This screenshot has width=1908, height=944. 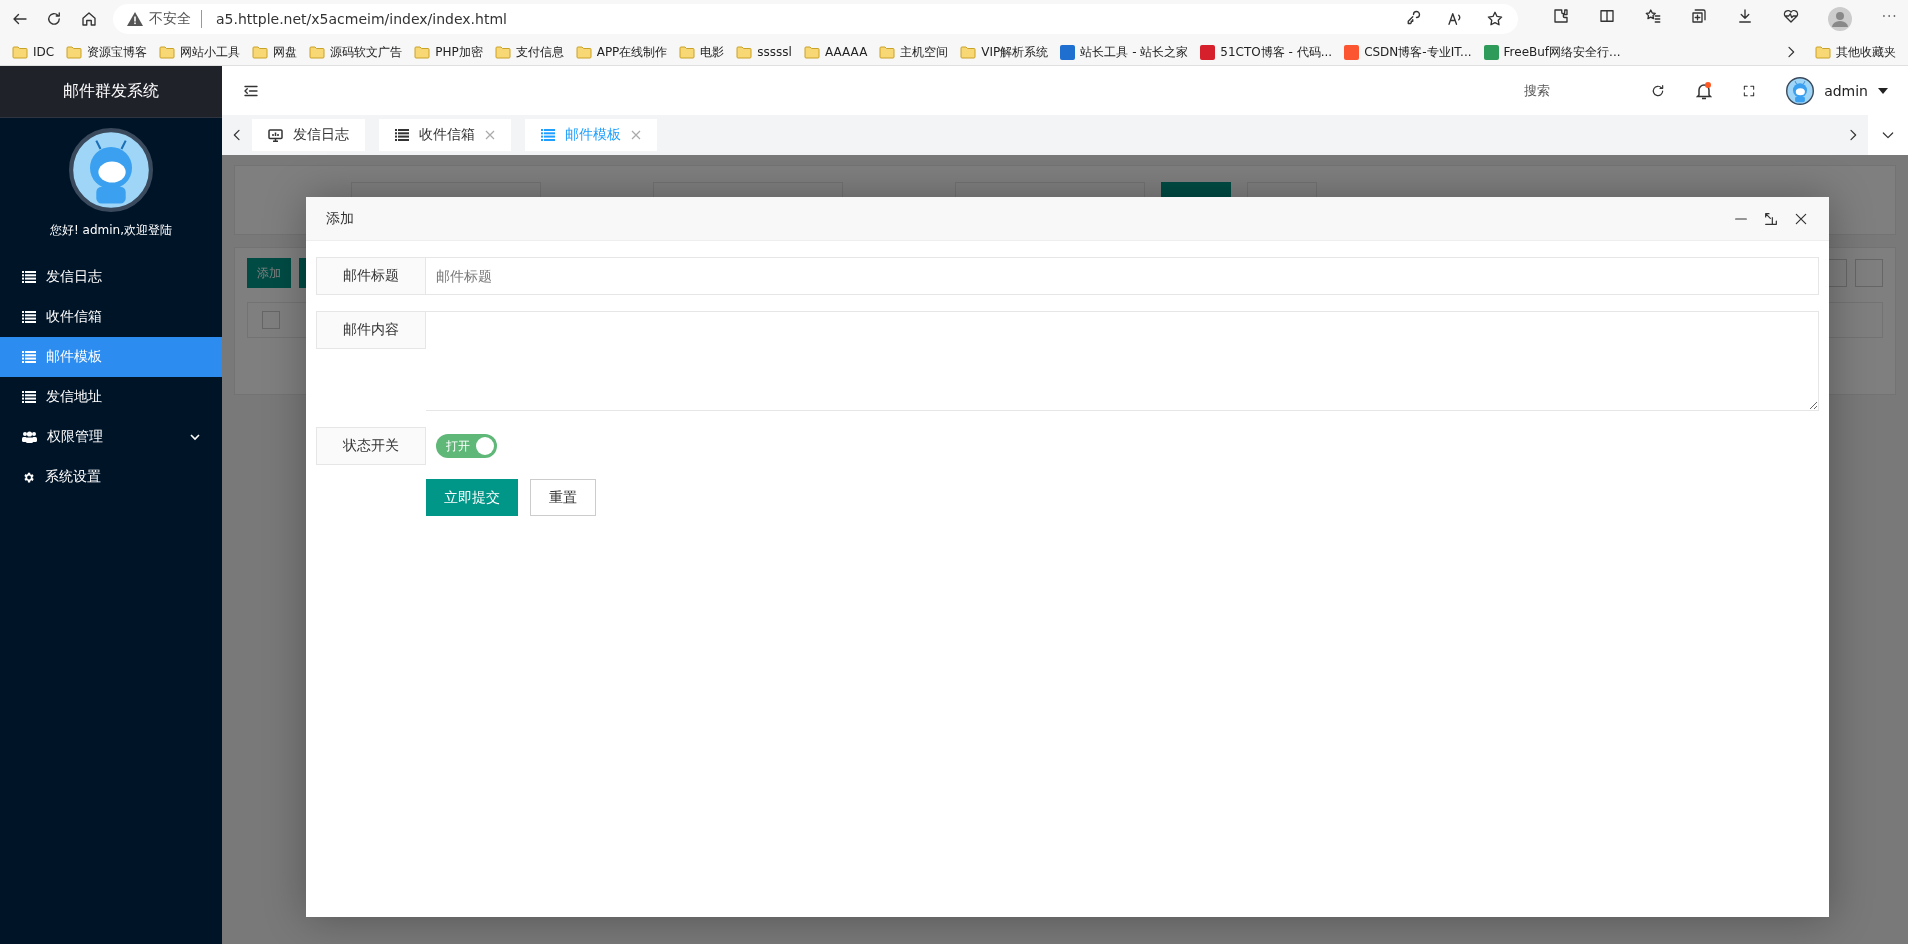 I want to click on users-icon, so click(x=29, y=437).